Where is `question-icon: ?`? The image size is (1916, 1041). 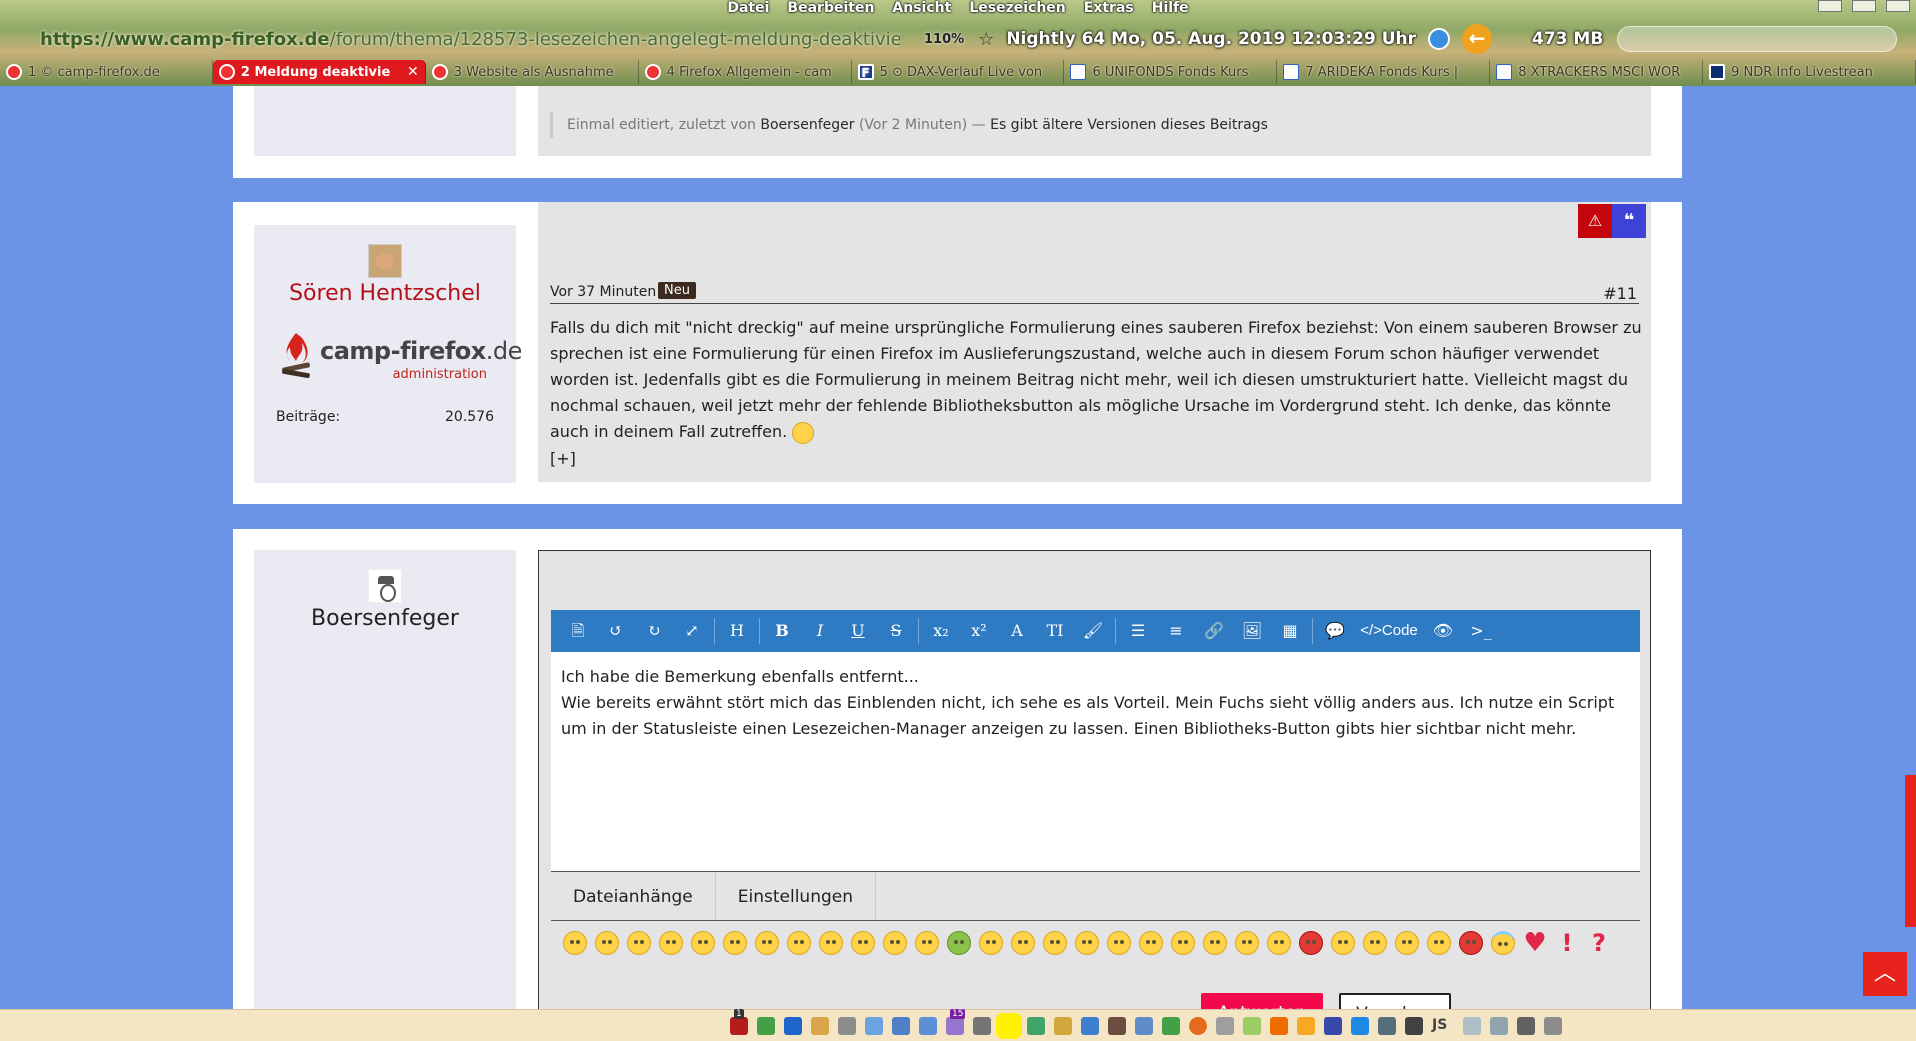
question-icon: ? is located at coordinates (1599, 943).